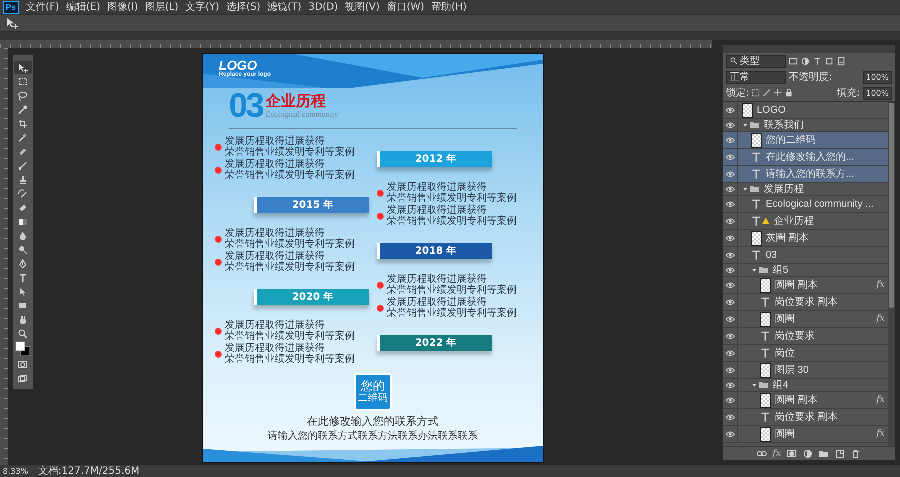 The height and width of the screenshot is (477, 900). Describe the element at coordinates (23, 333) in the screenshot. I see `zoom-icon` at that location.